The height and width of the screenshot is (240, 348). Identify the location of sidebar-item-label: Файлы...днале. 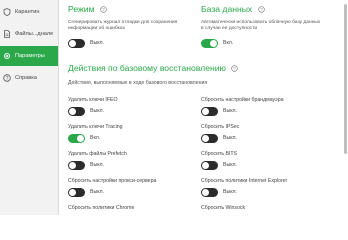
(34, 34).